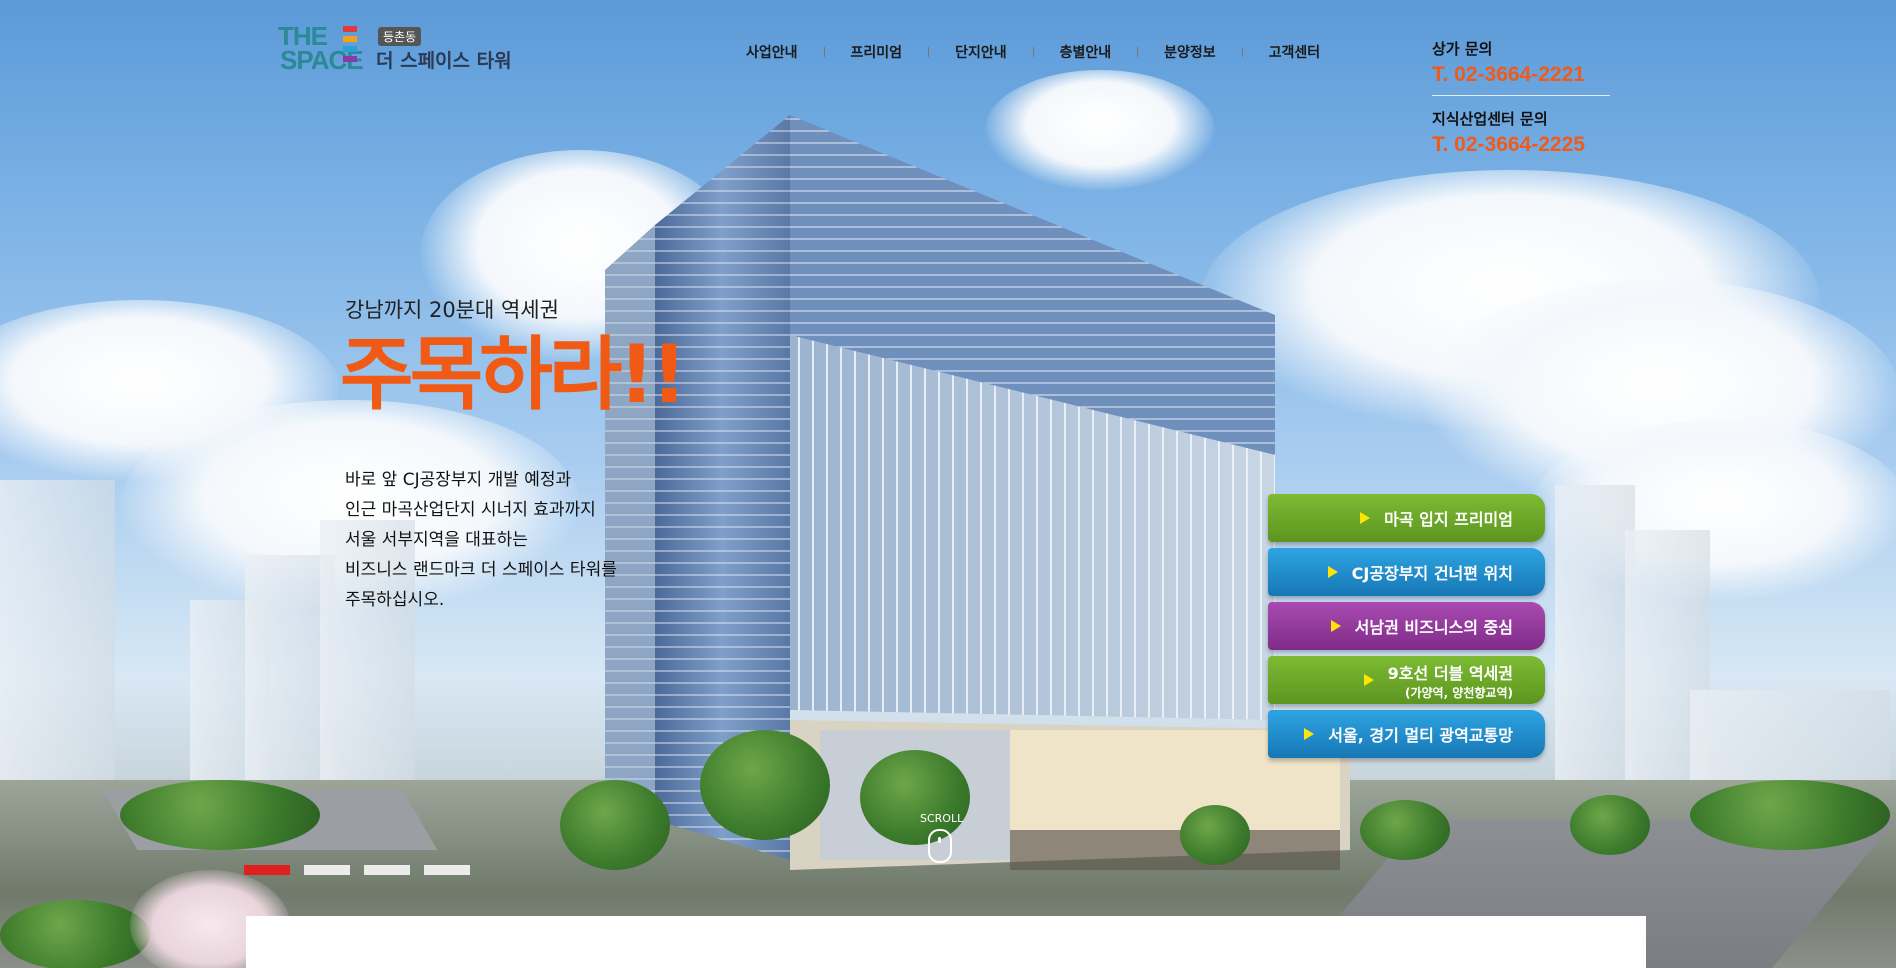 This screenshot has height=968, width=1896. I want to click on nav-item-sales: 분양정보, so click(1190, 52).